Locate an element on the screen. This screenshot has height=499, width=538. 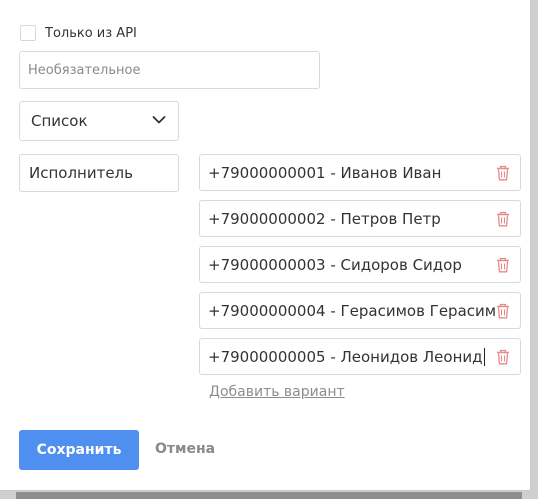
option-text: +79000000002 - Петров Петр is located at coordinates (324, 218).